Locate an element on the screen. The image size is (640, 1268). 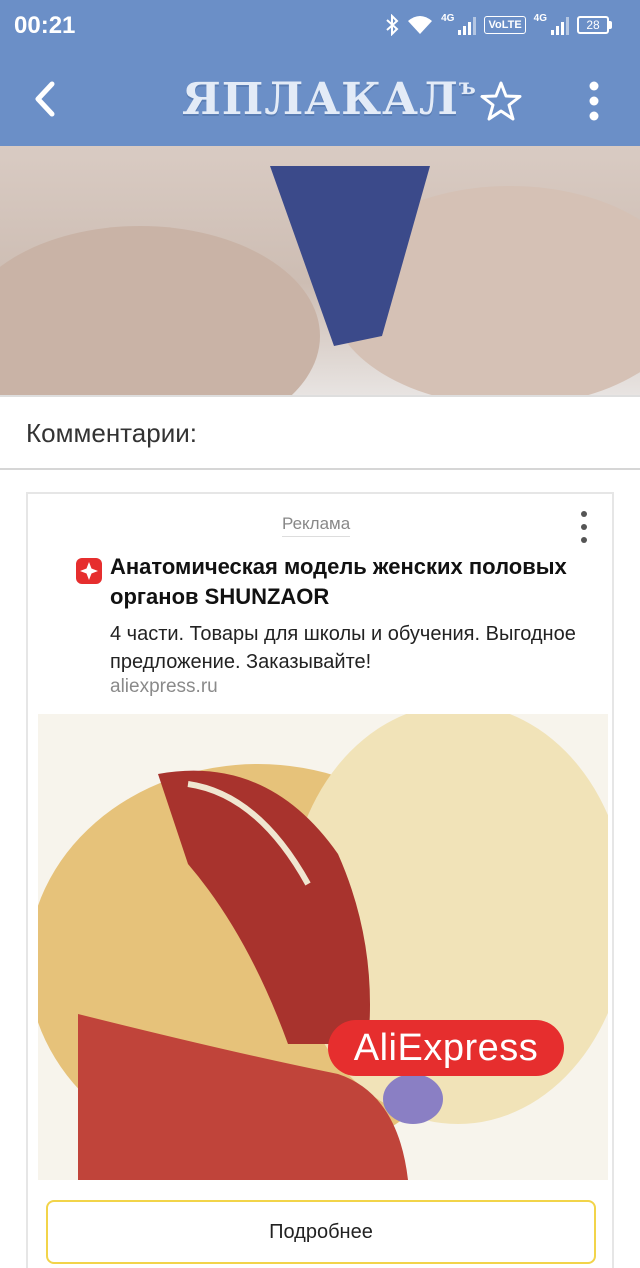
network-type-2: 4G is located at coordinates (540, 18).